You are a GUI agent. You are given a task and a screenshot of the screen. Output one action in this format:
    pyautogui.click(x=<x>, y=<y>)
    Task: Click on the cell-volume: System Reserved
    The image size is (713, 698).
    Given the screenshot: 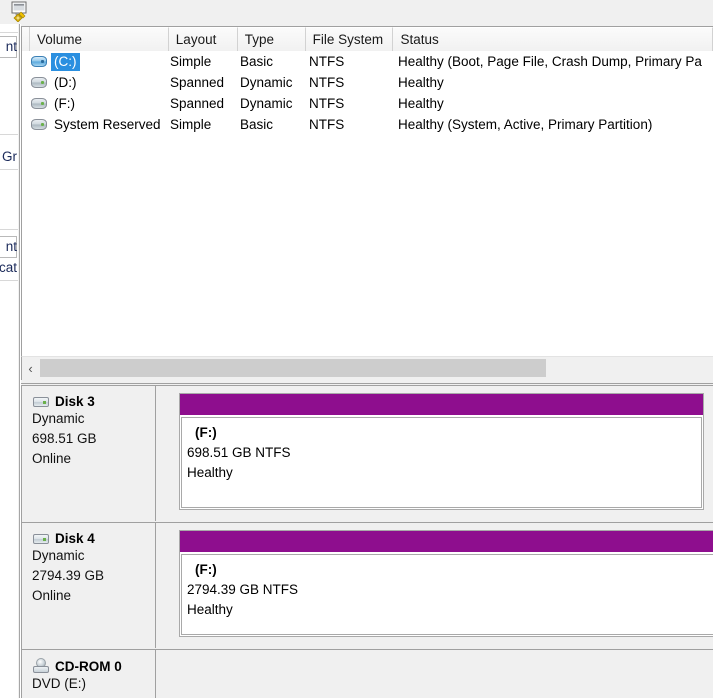 What is the action you would take?
    pyautogui.click(x=99, y=124)
    